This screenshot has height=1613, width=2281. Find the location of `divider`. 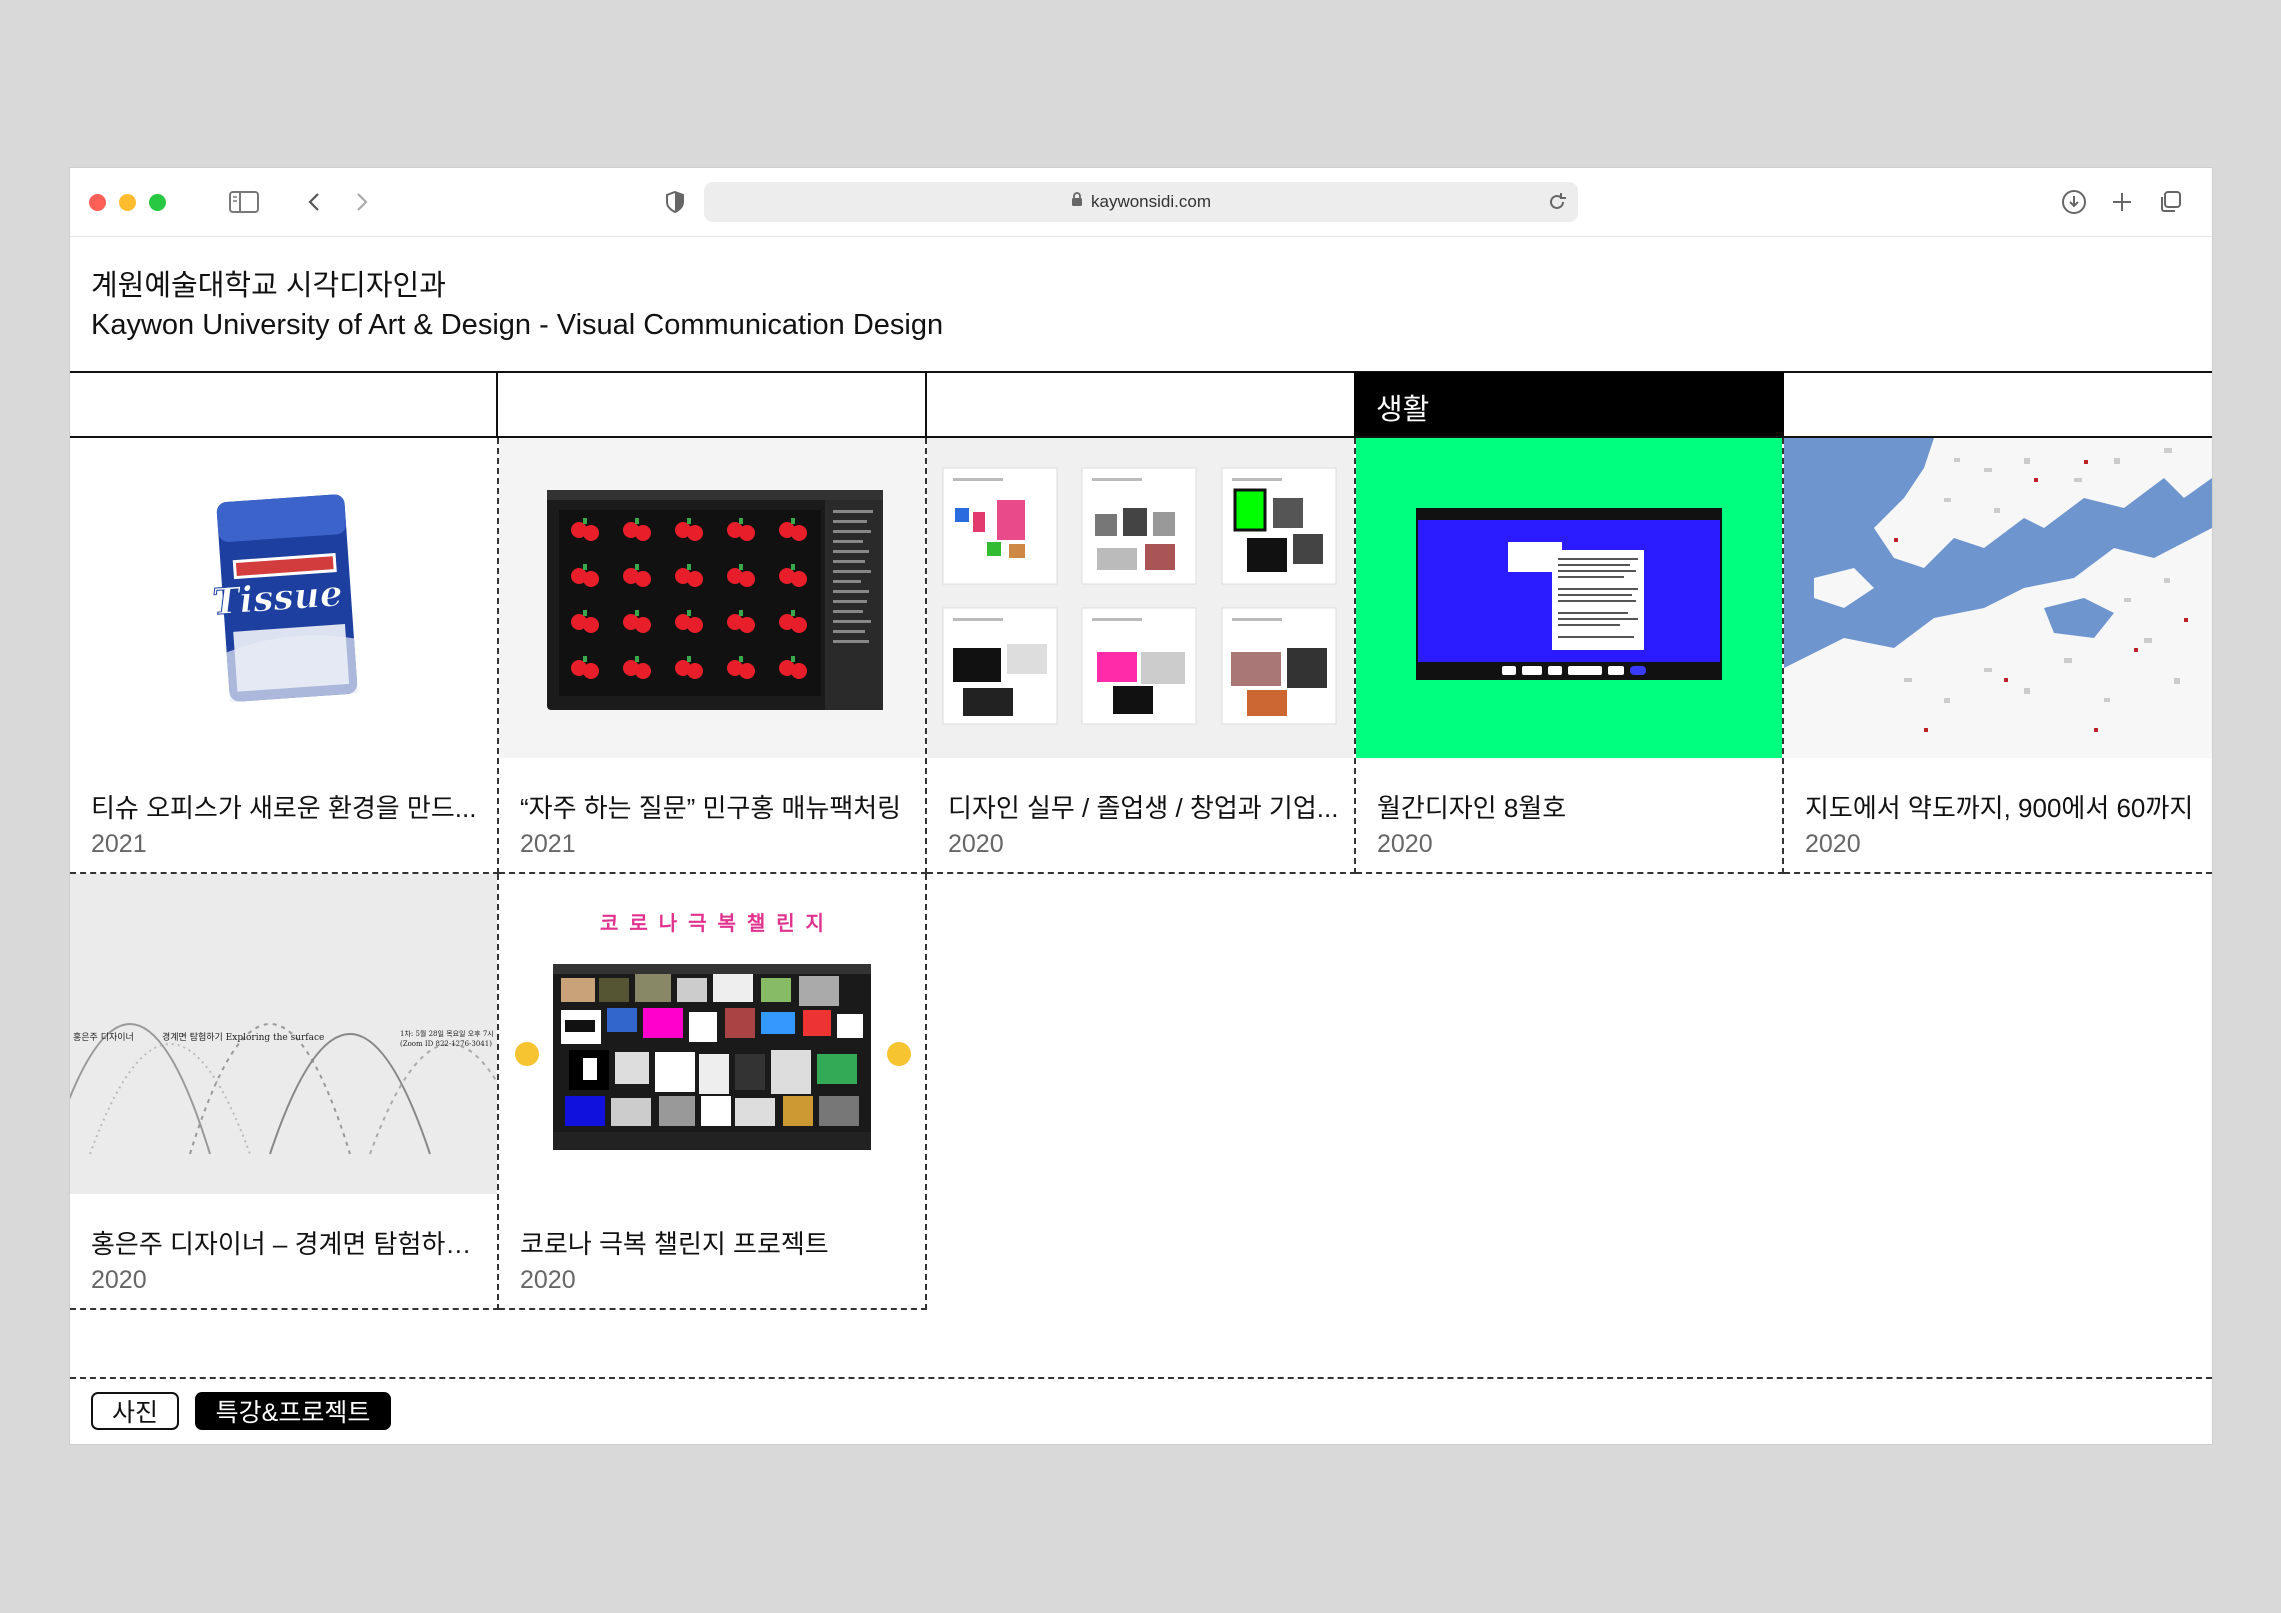

divider is located at coordinates (1141, 1378).